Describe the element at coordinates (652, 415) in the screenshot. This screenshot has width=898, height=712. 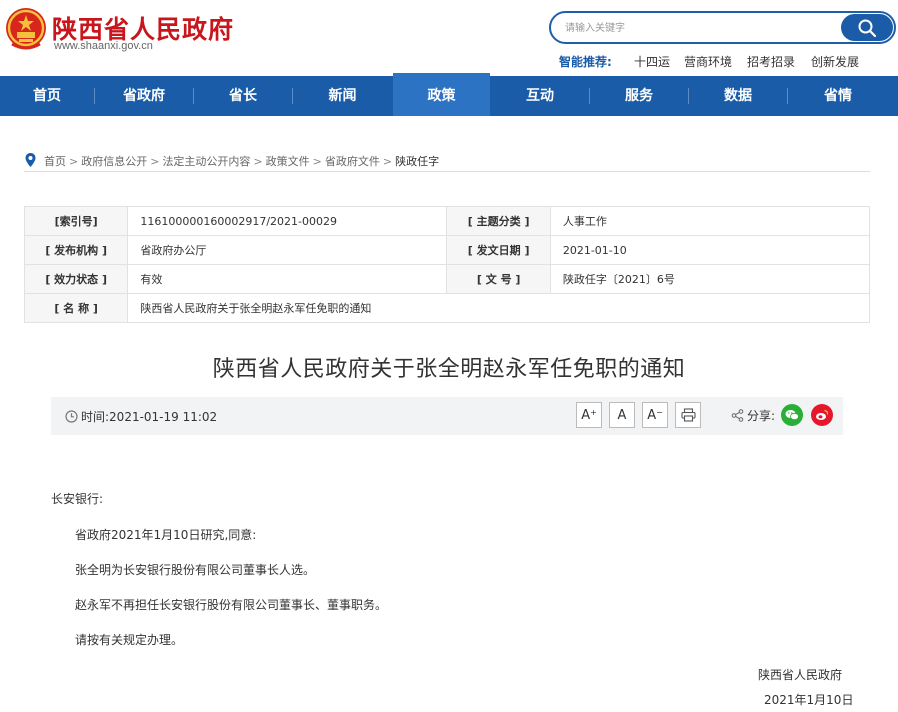
I see `font-decrease-label: A` at that location.